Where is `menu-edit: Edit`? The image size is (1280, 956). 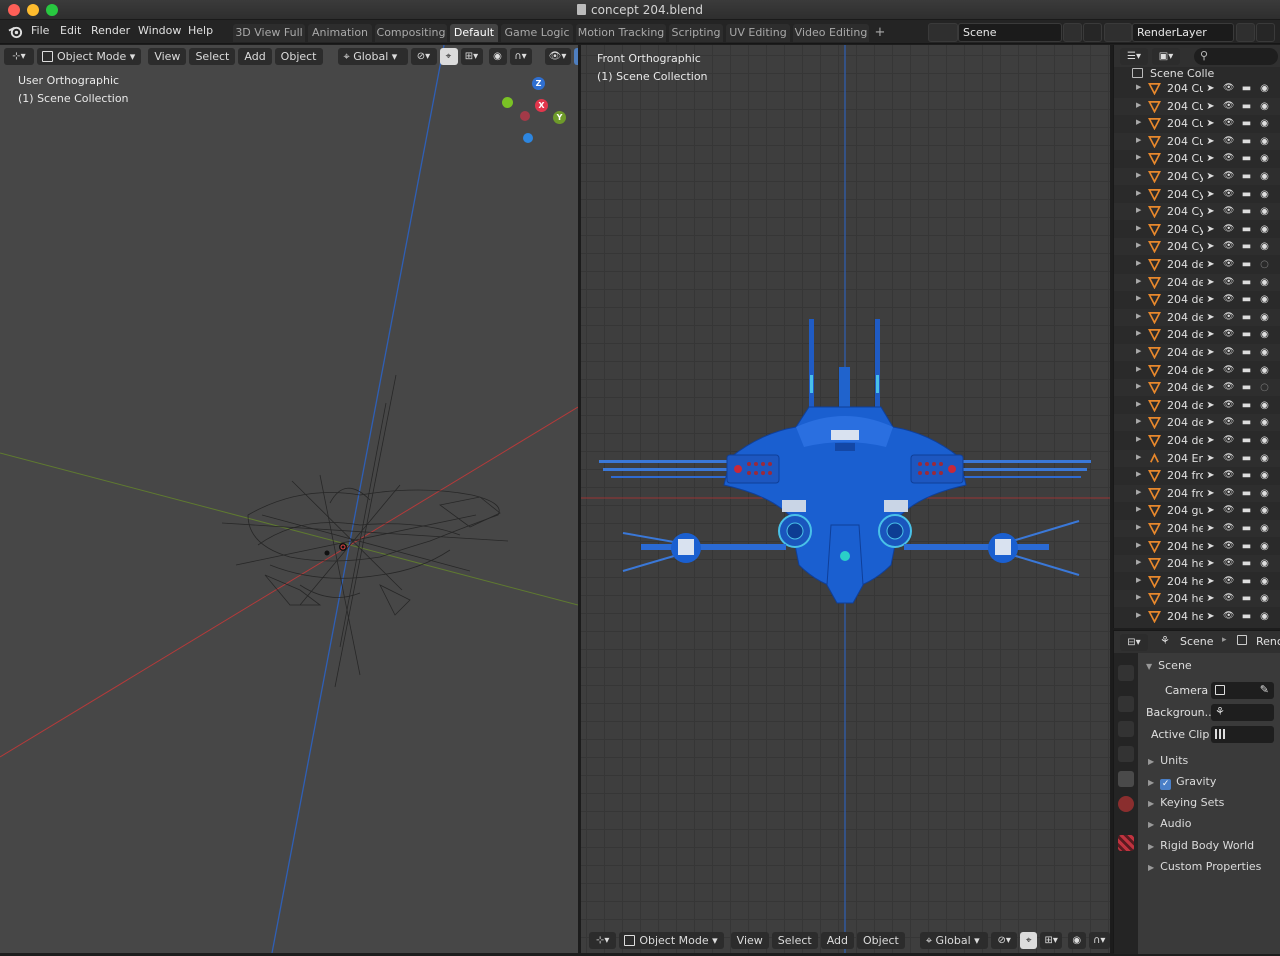 menu-edit: Edit is located at coordinates (70, 30).